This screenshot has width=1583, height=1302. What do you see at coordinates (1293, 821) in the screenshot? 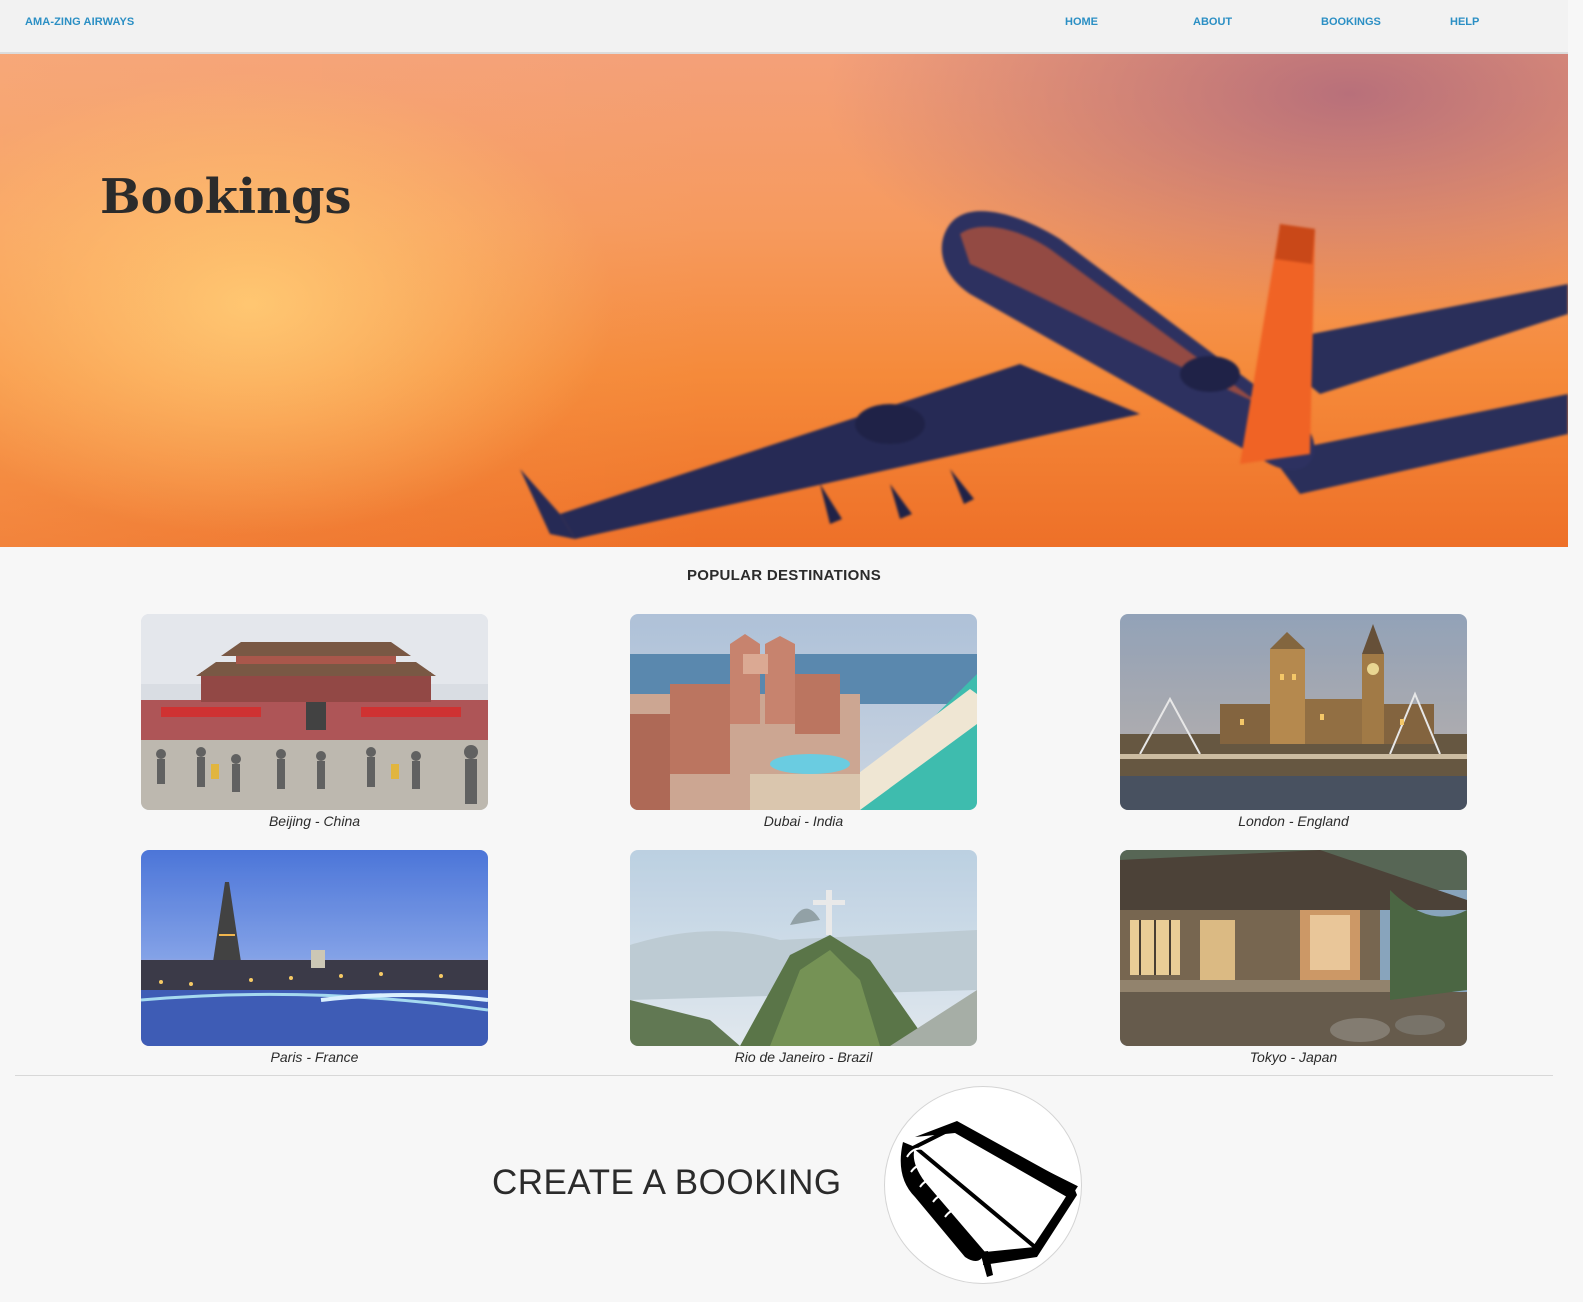
I see `destination-caption: London - England` at bounding box center [1293, 821].